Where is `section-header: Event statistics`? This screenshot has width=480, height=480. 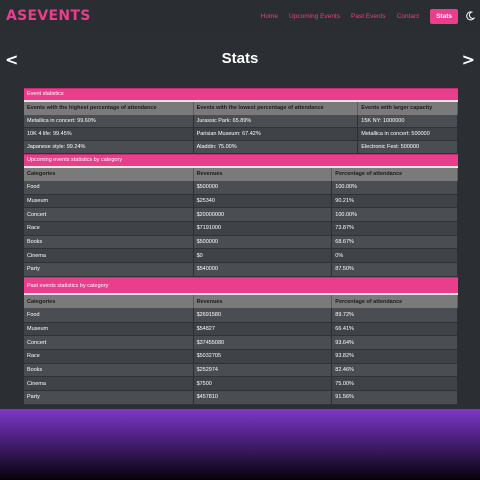 section-header: Event statistics is located at coordinates (241, 94).